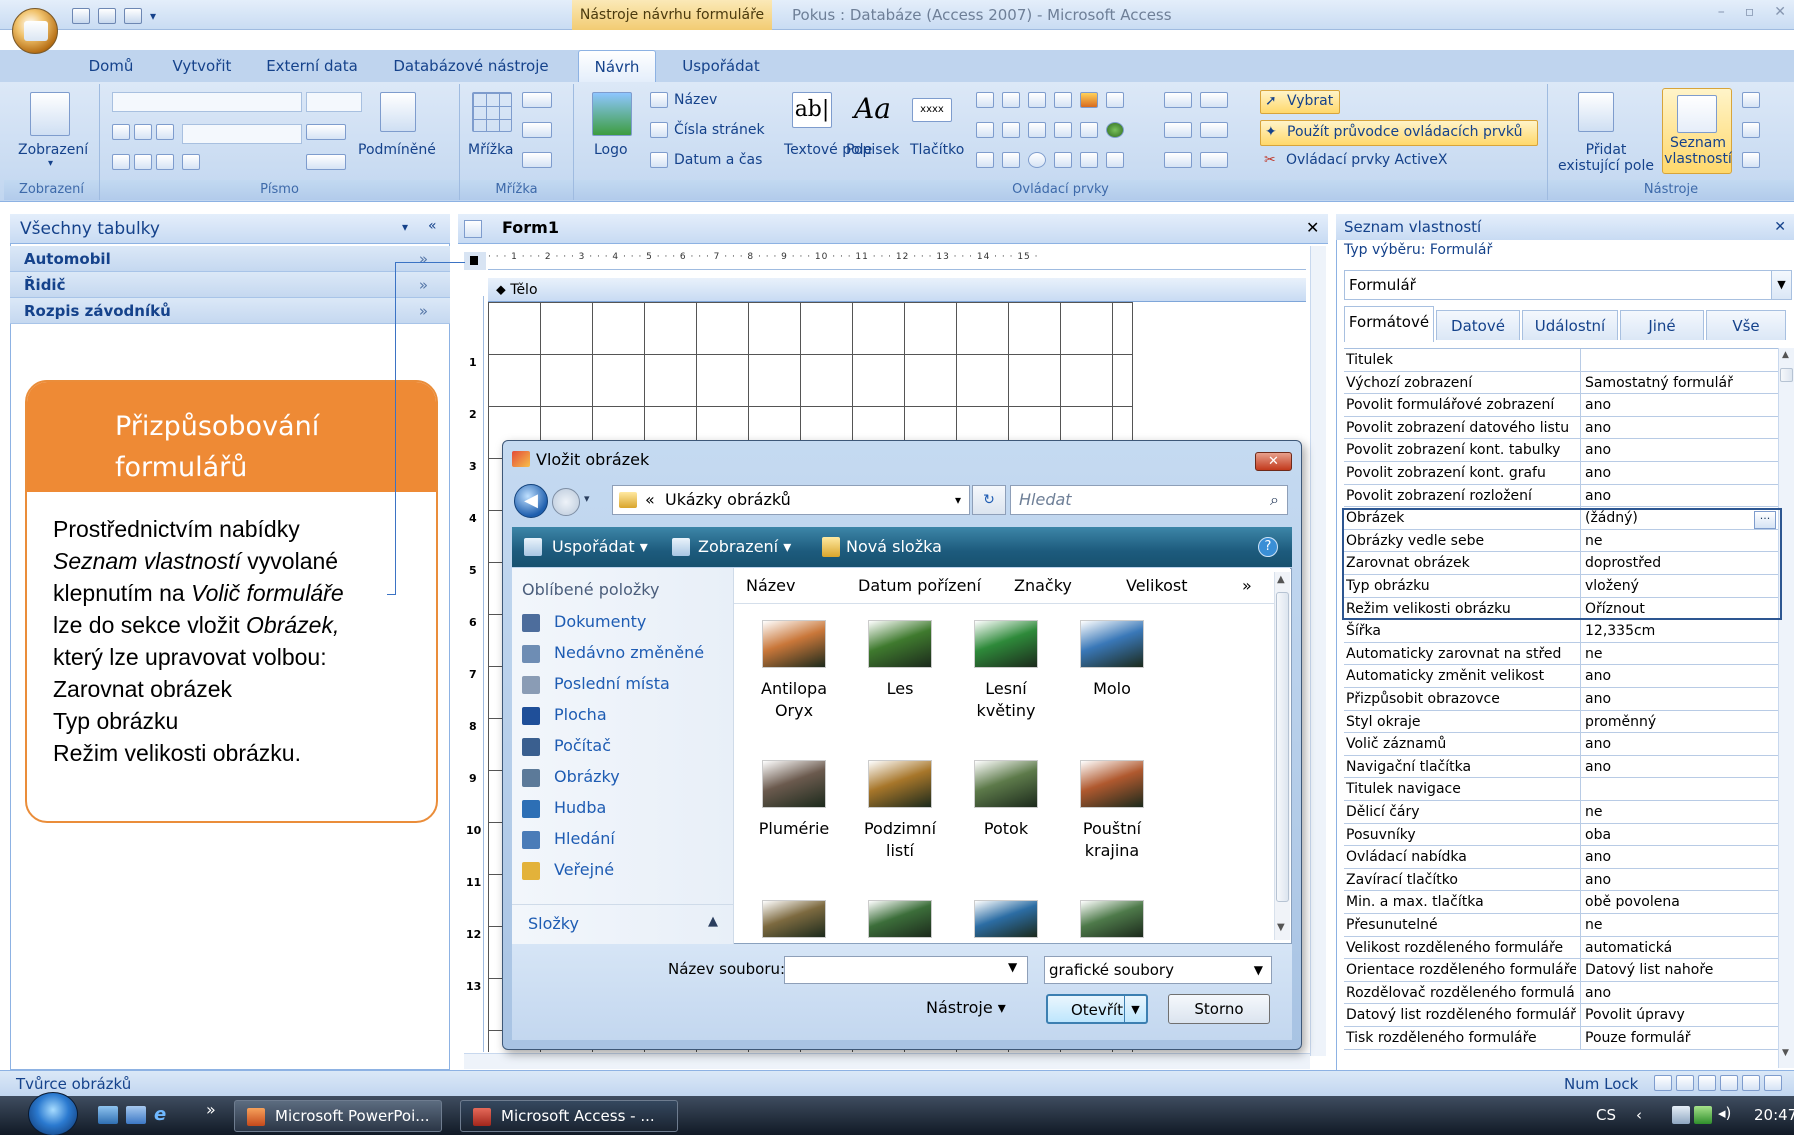  Describe the element at coordinates (1750, 12) in the screenshot. I see `maximize-icon: ▫` at that location.